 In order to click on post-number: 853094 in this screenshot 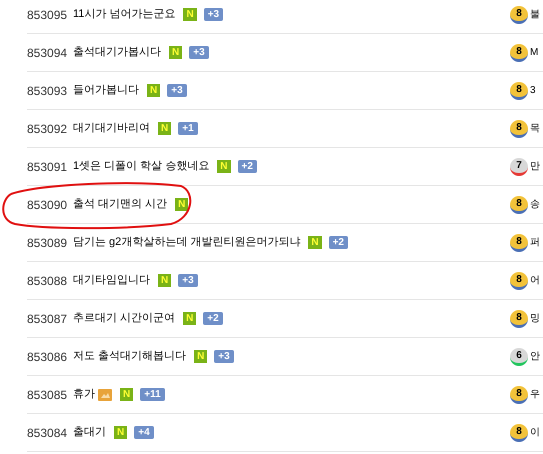, I will do `click(47, 53)`.